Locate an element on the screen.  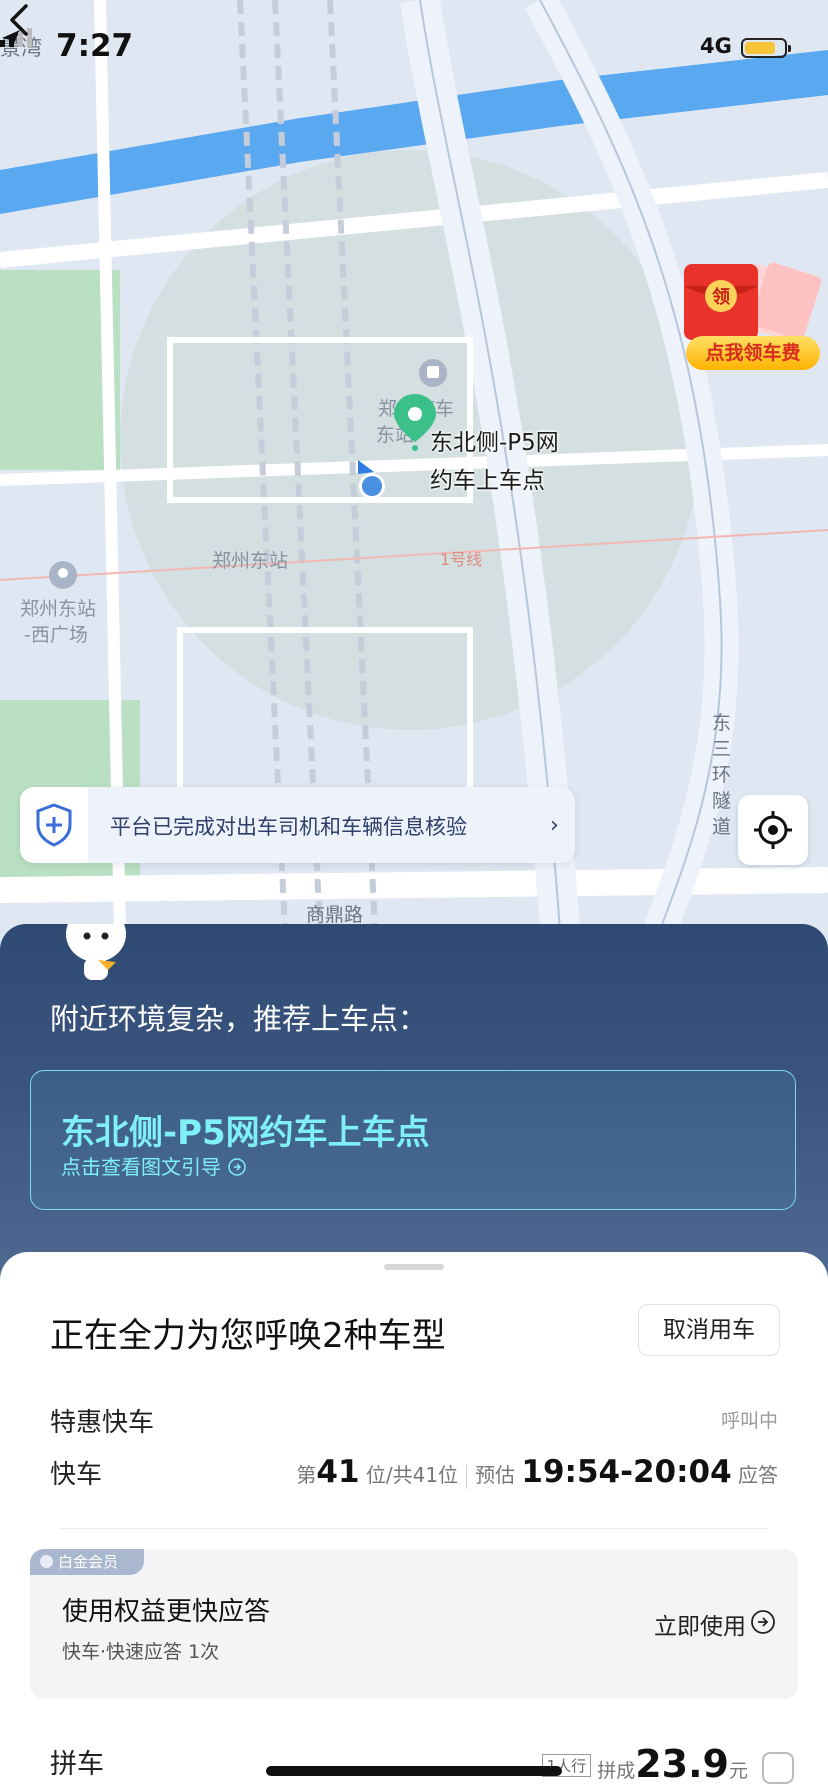
member-benefit-desc: 快车·快速应答 1次 is located at coordinates (141, 1652).